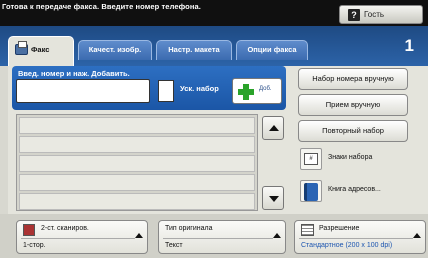 This screenshot has width=428, height=258. Describe the element at coordinates (29, 230) in the screenshot. I see `scanning-icon` at that location.